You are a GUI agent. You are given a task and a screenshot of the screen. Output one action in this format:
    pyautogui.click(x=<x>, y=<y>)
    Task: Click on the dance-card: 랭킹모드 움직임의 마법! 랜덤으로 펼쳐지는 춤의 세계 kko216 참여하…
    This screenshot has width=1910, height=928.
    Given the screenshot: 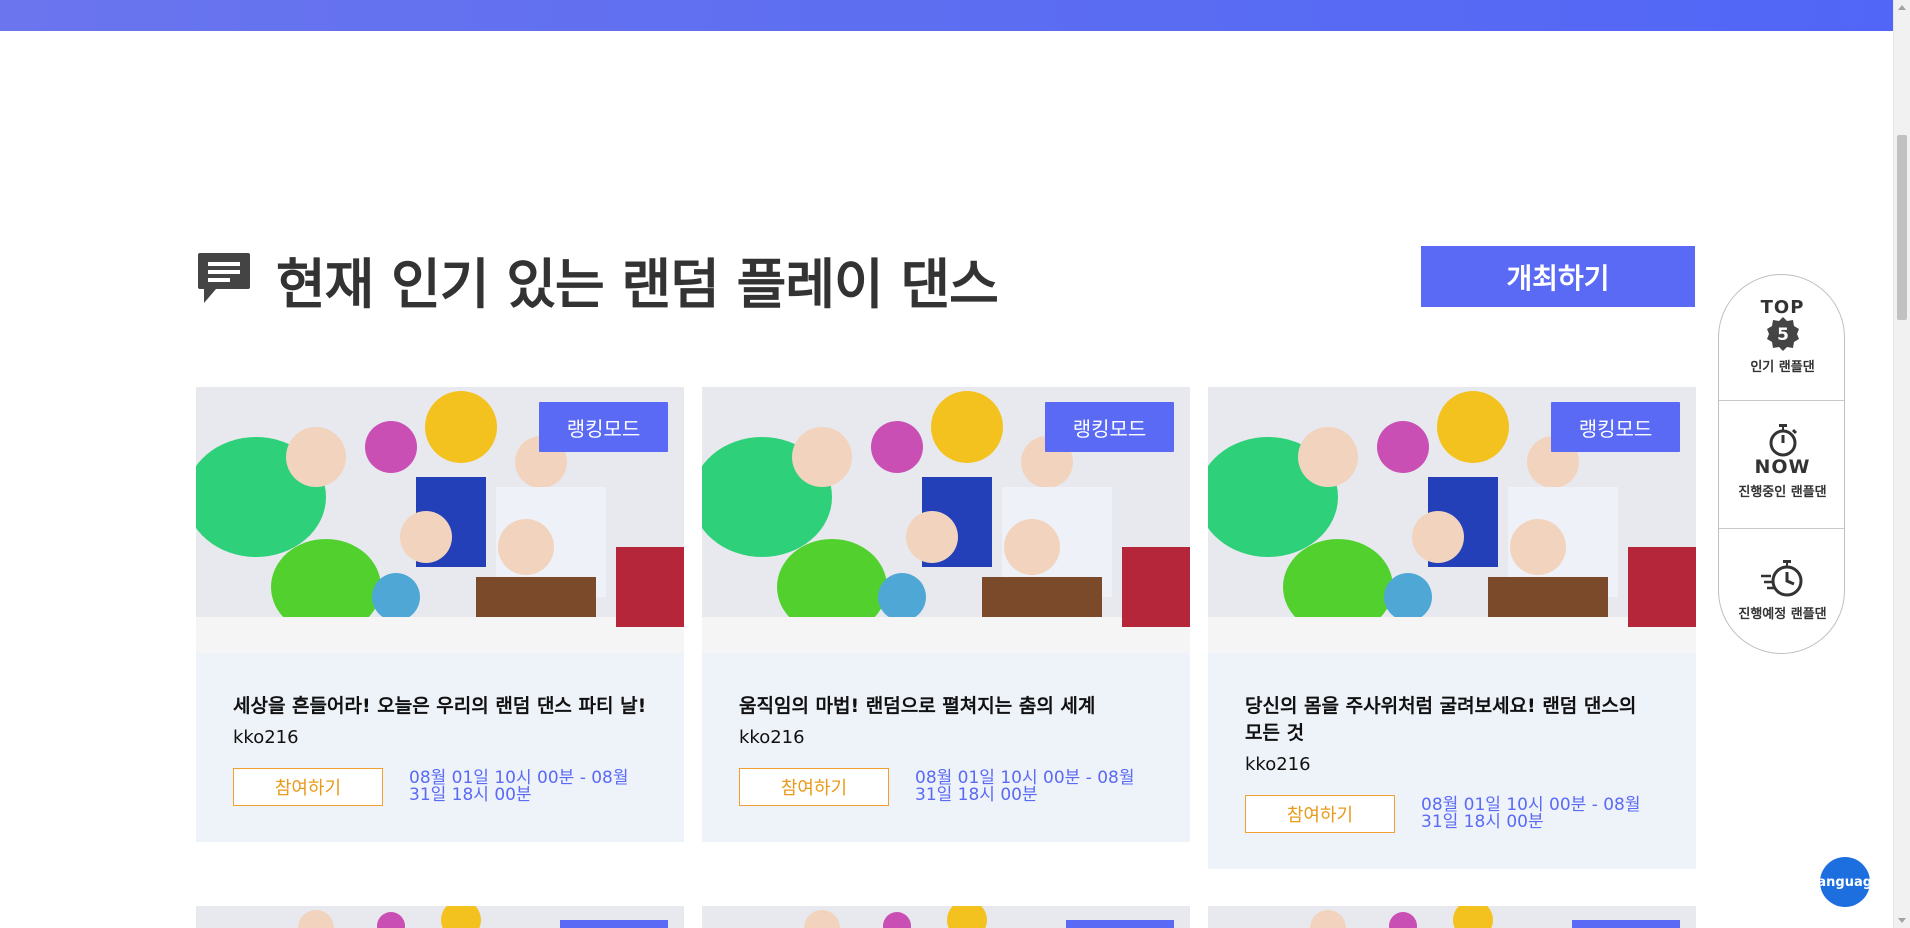 What is the action you would take?
    pyautogui.click(x=946, y=614)
    